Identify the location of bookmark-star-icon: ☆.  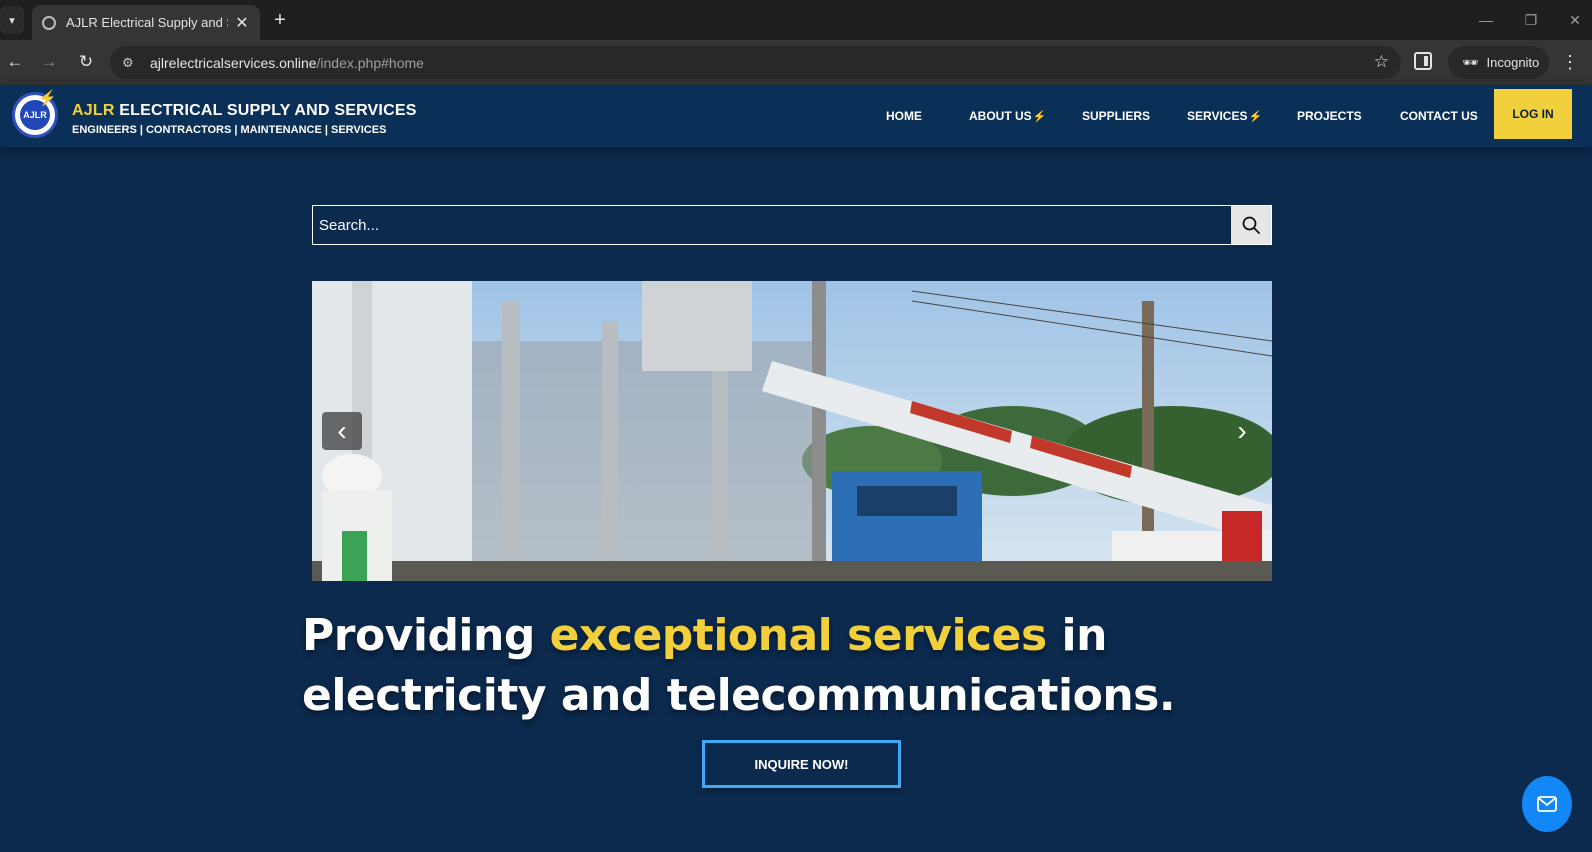
(1381, 62).